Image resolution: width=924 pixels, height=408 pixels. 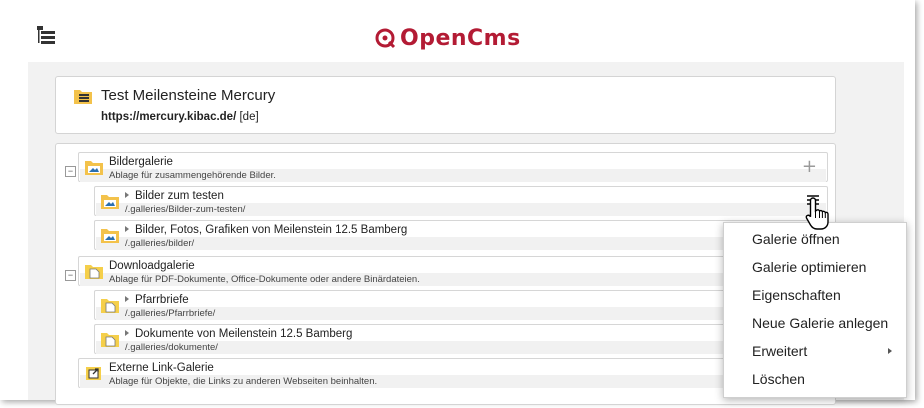 I want to click on tree-item-title: Bildergalerie, so click(x=141, y=162).